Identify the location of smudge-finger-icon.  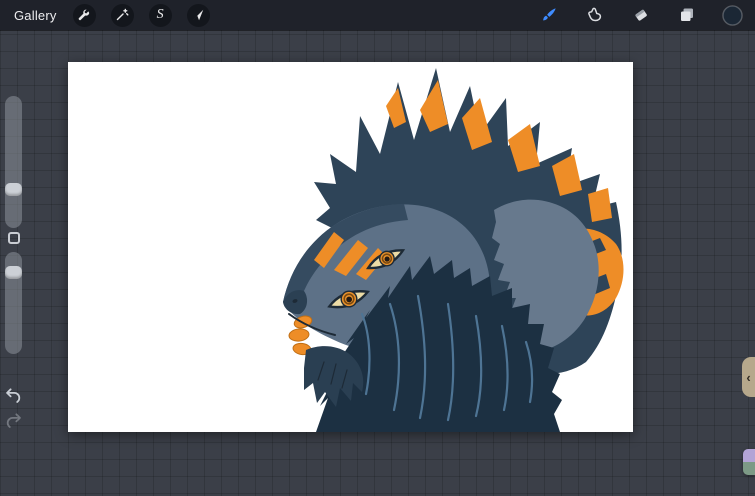
(594, 14).